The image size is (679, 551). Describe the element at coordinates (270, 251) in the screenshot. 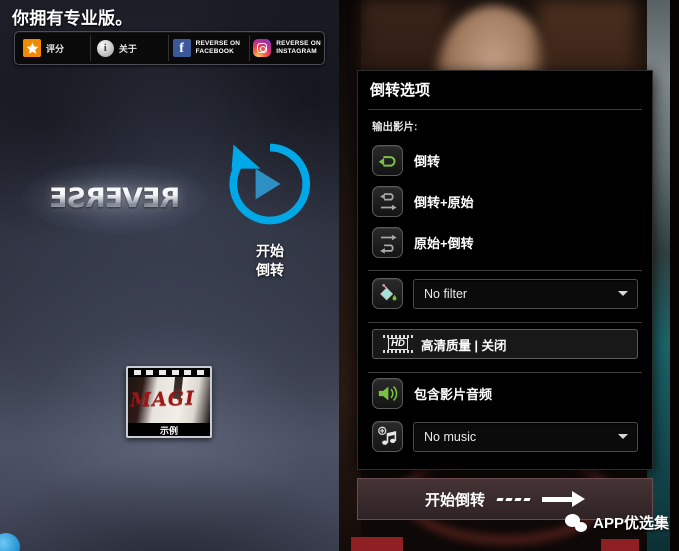

I see `start-reverse-line1: 开始` at that location.